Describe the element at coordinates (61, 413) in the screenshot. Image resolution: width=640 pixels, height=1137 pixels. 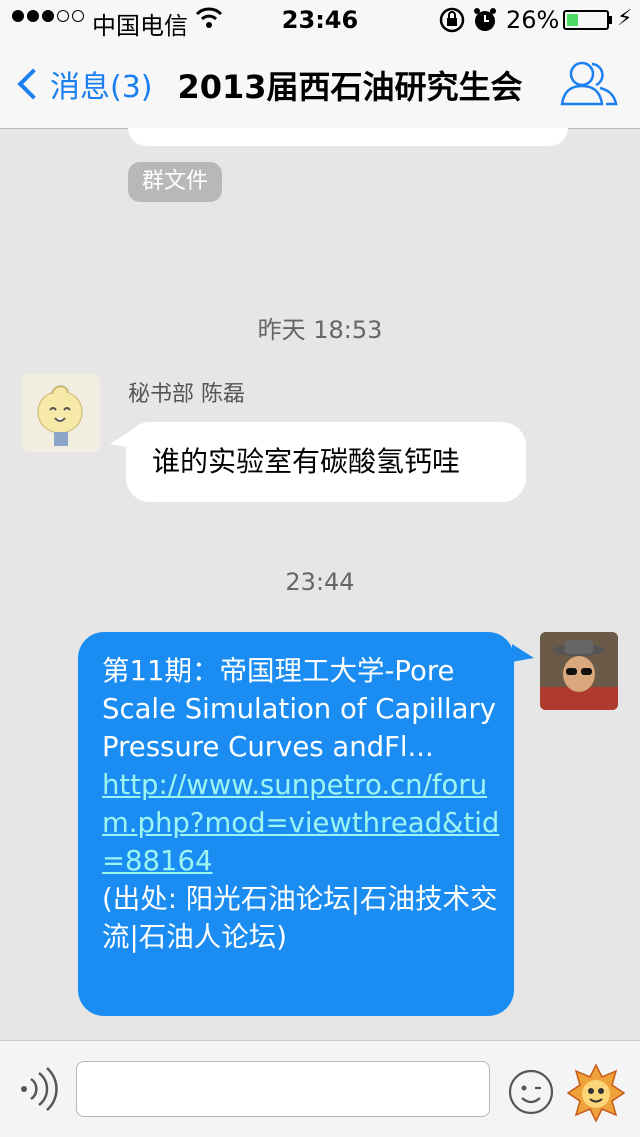
I see `sender-avatar` at that location.